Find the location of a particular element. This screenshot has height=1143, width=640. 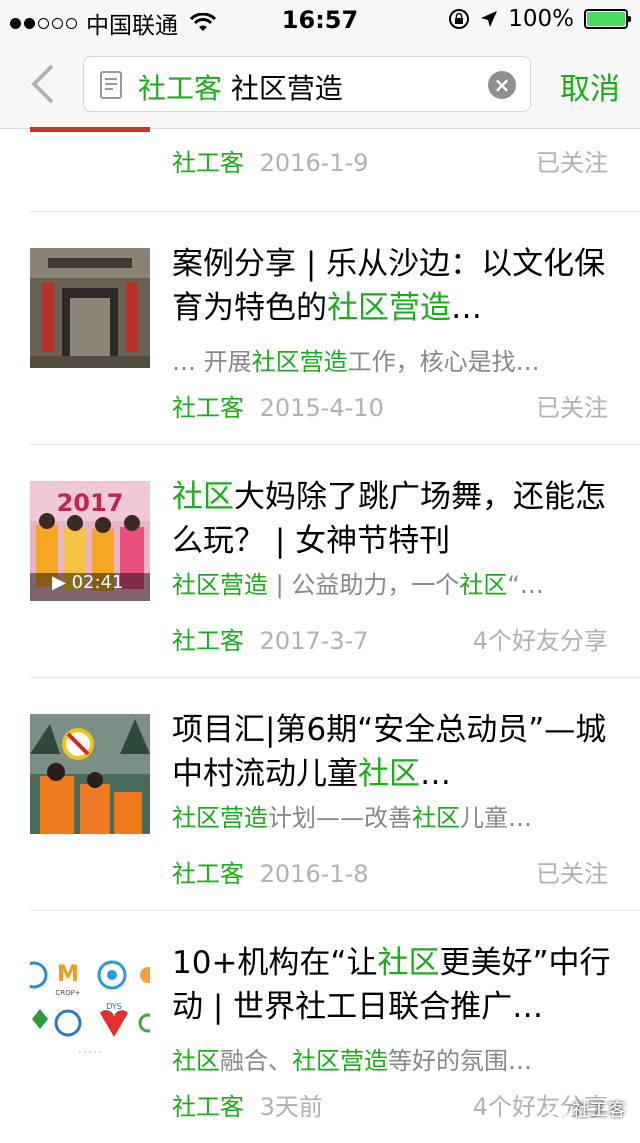

search-nav-bar: 社工客 社区营造 × 取消 is located at coordinates (320, 84).